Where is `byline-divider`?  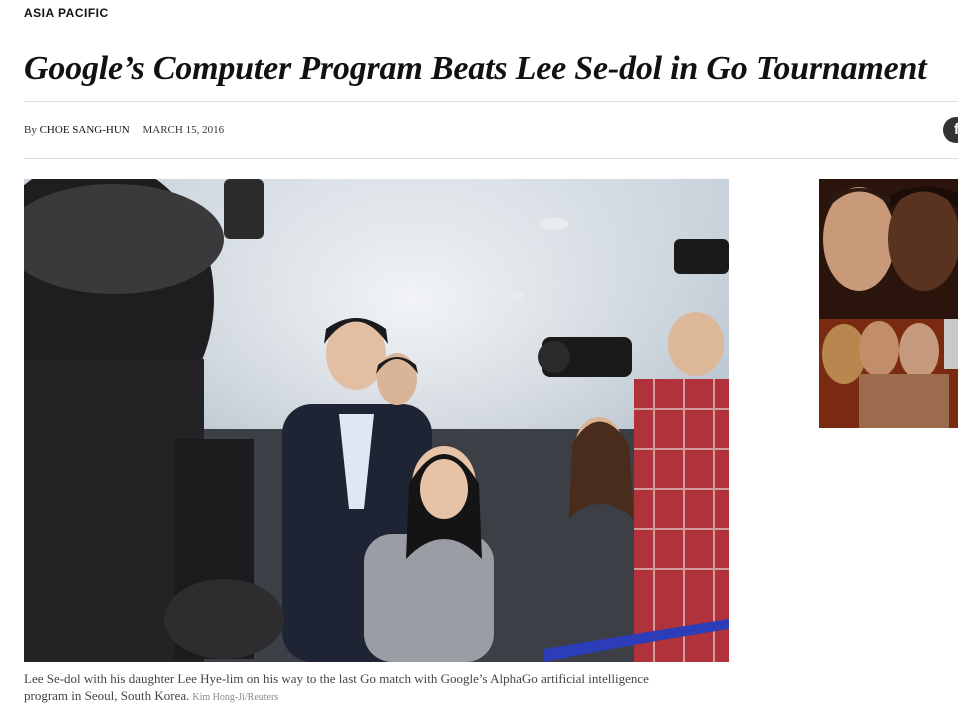
byline-divider is located at coordinates (491, 158).